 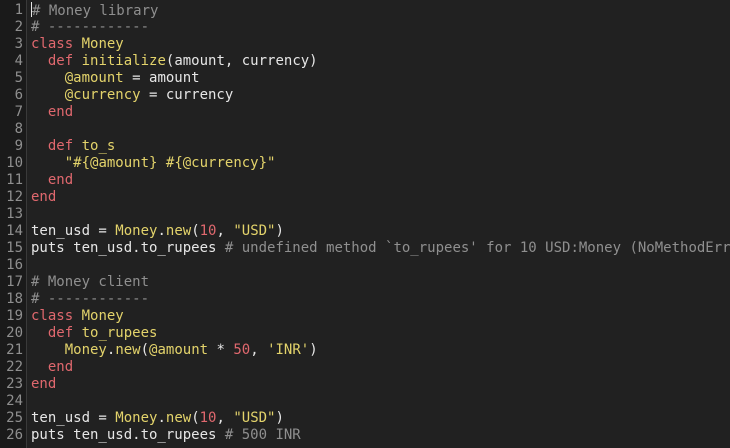 What do you see at coordinates (221, 350) in the screenshot?
I see `code-token: *` at bounding box center [221, 350].